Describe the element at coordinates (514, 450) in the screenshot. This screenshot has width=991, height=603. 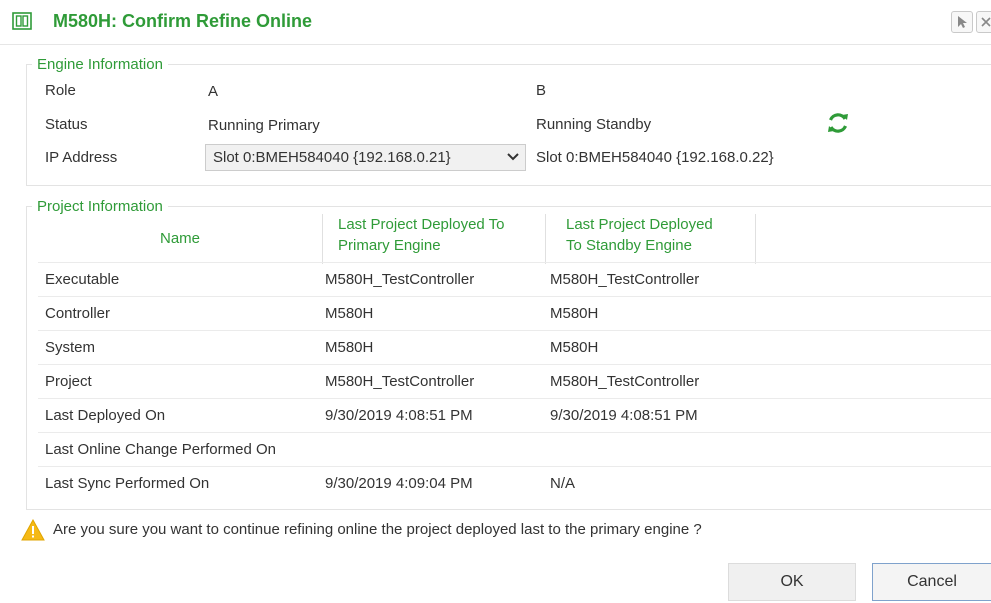
I see `table-row: Last Online Change Performed On` at that location.